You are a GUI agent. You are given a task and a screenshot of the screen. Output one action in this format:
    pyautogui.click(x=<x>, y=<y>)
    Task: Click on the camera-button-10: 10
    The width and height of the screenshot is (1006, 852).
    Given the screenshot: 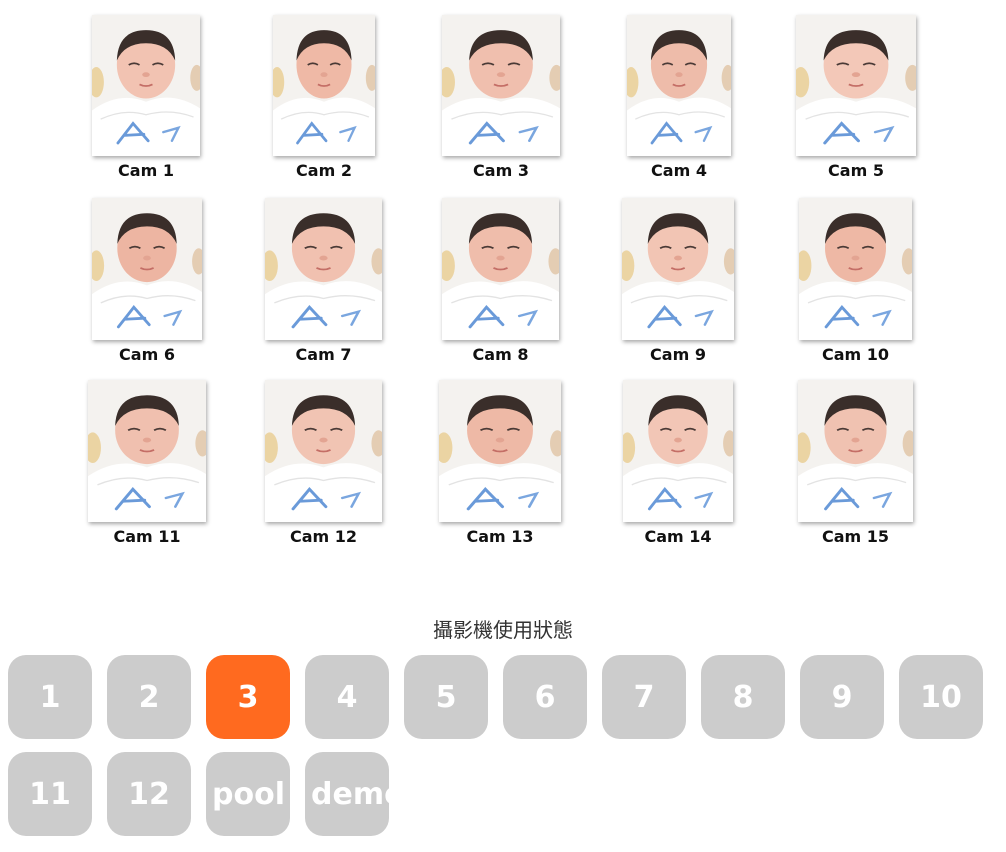 What is the action you would take?
    pyautogui.click(x=941, y=697)
    